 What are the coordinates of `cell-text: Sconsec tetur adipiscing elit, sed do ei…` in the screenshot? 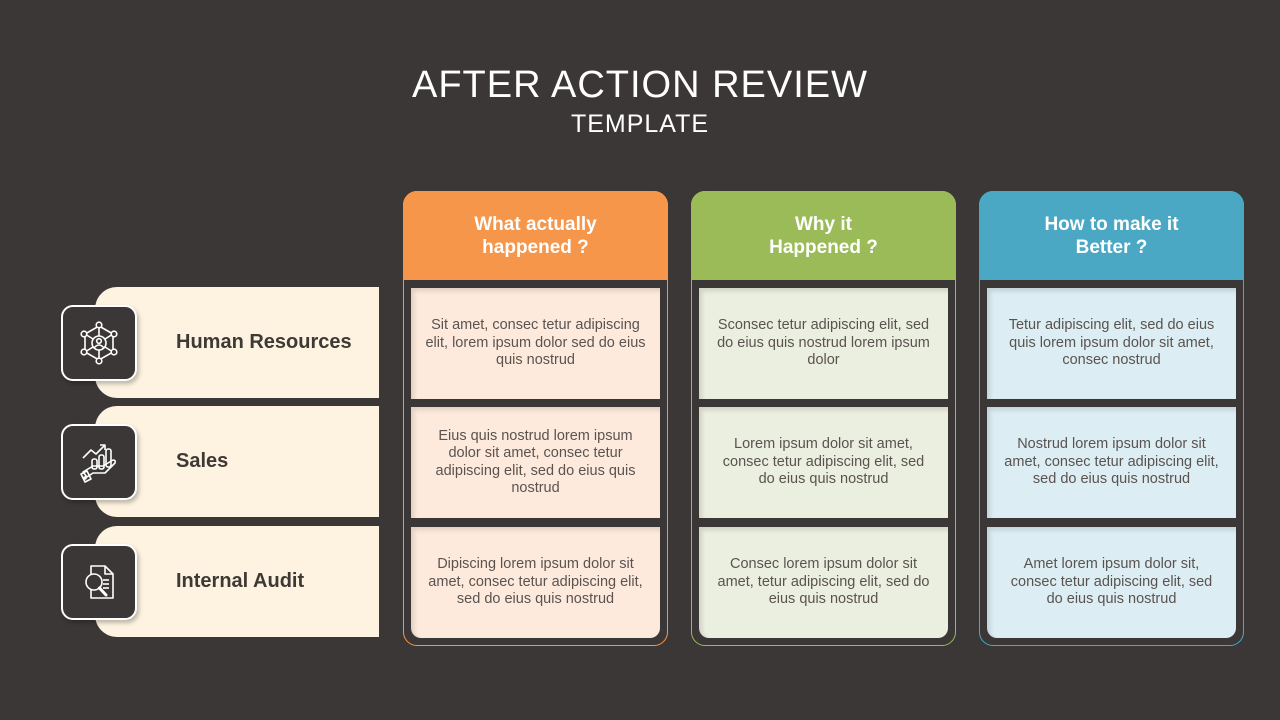 It's located at (823, 343).